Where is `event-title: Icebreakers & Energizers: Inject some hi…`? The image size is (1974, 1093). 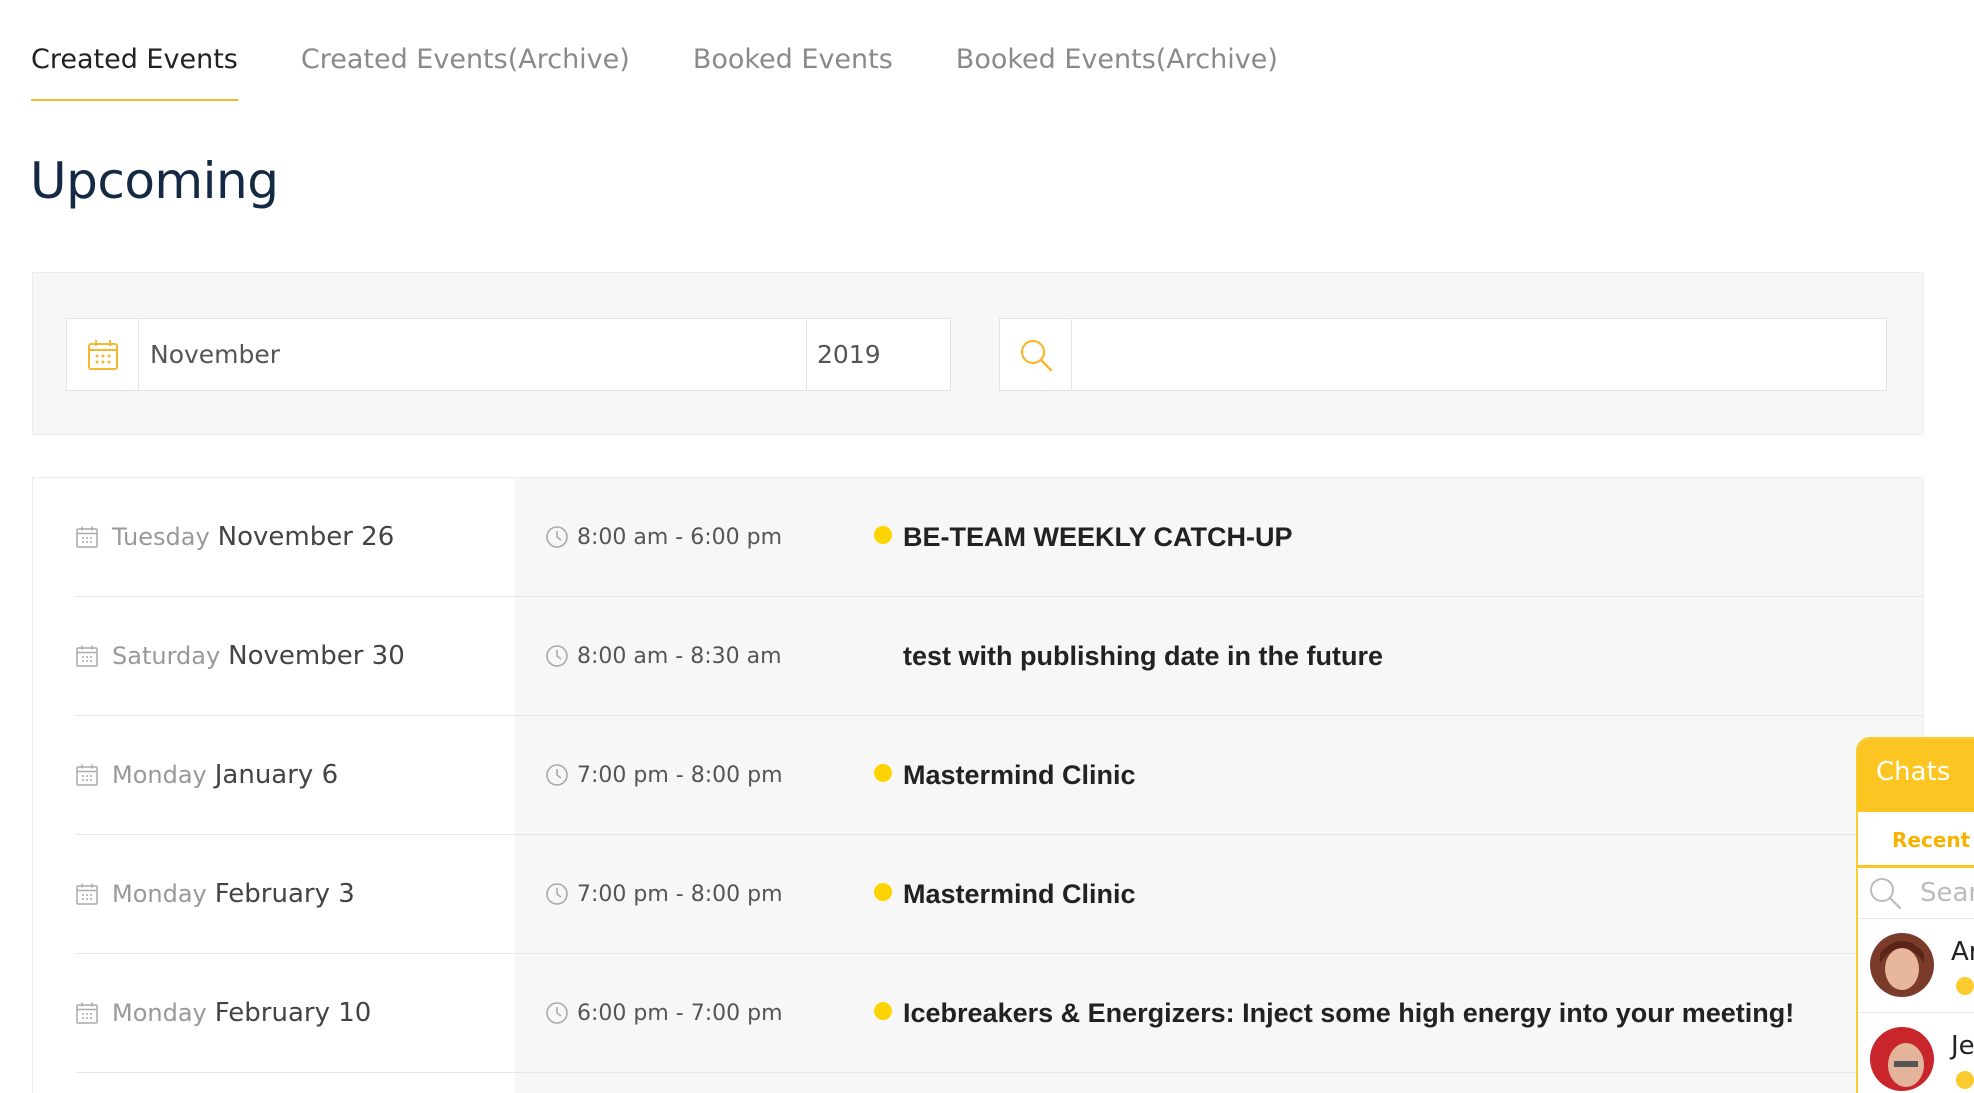 event-title: Icebreakers & Energizers: Inject some hi… is located at coordinates (1348, 1013).